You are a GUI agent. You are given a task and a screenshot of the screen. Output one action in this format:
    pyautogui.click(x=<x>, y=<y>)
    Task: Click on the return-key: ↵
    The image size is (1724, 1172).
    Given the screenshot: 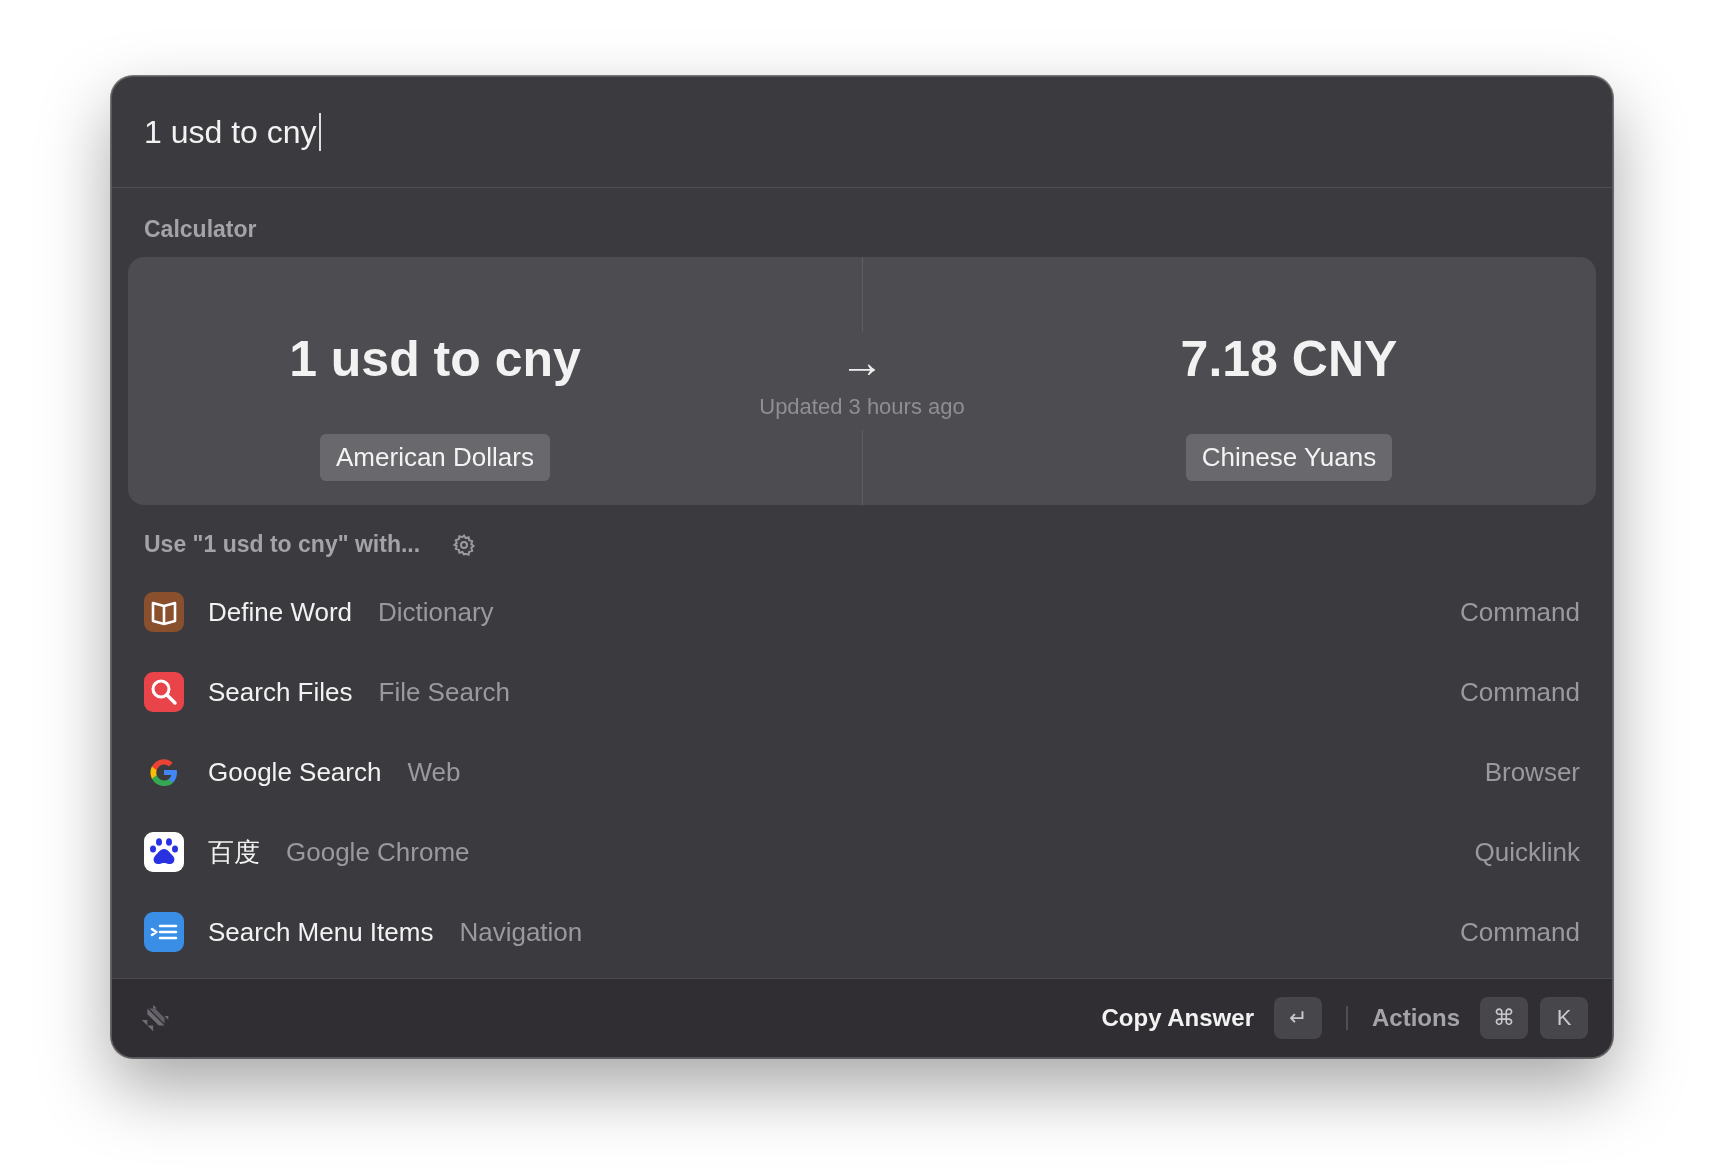 What is the action you would take?
    pyautogui.click(x=1298, y=1018)
    